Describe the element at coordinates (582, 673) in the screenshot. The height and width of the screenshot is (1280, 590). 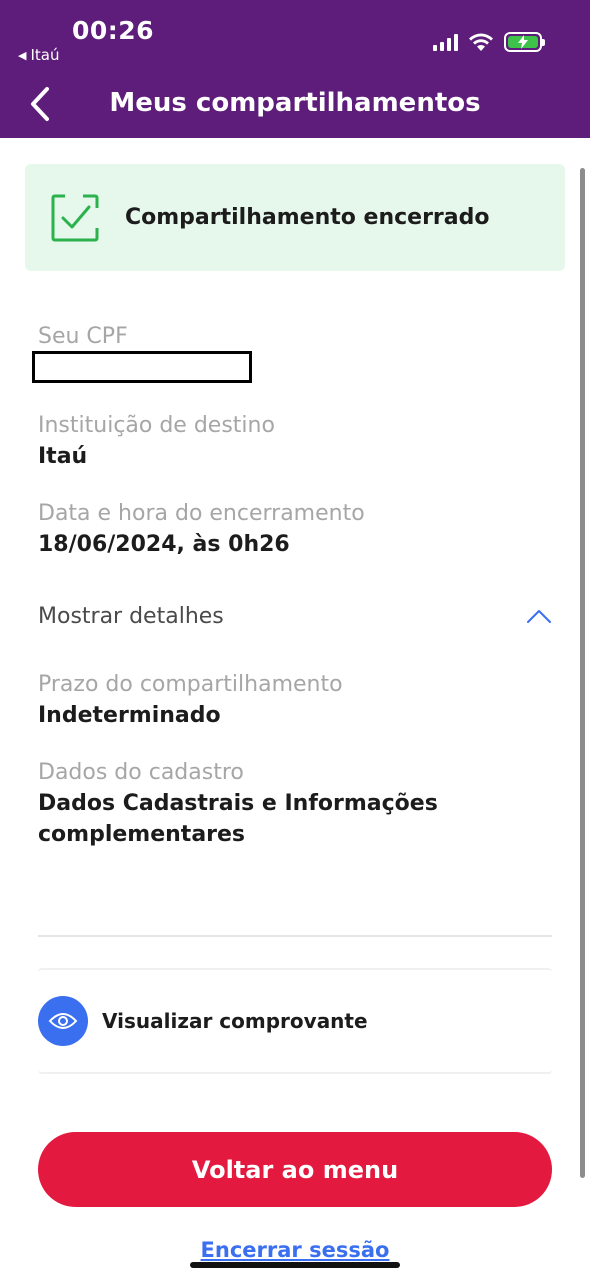
I see `scrollbar` at that location.